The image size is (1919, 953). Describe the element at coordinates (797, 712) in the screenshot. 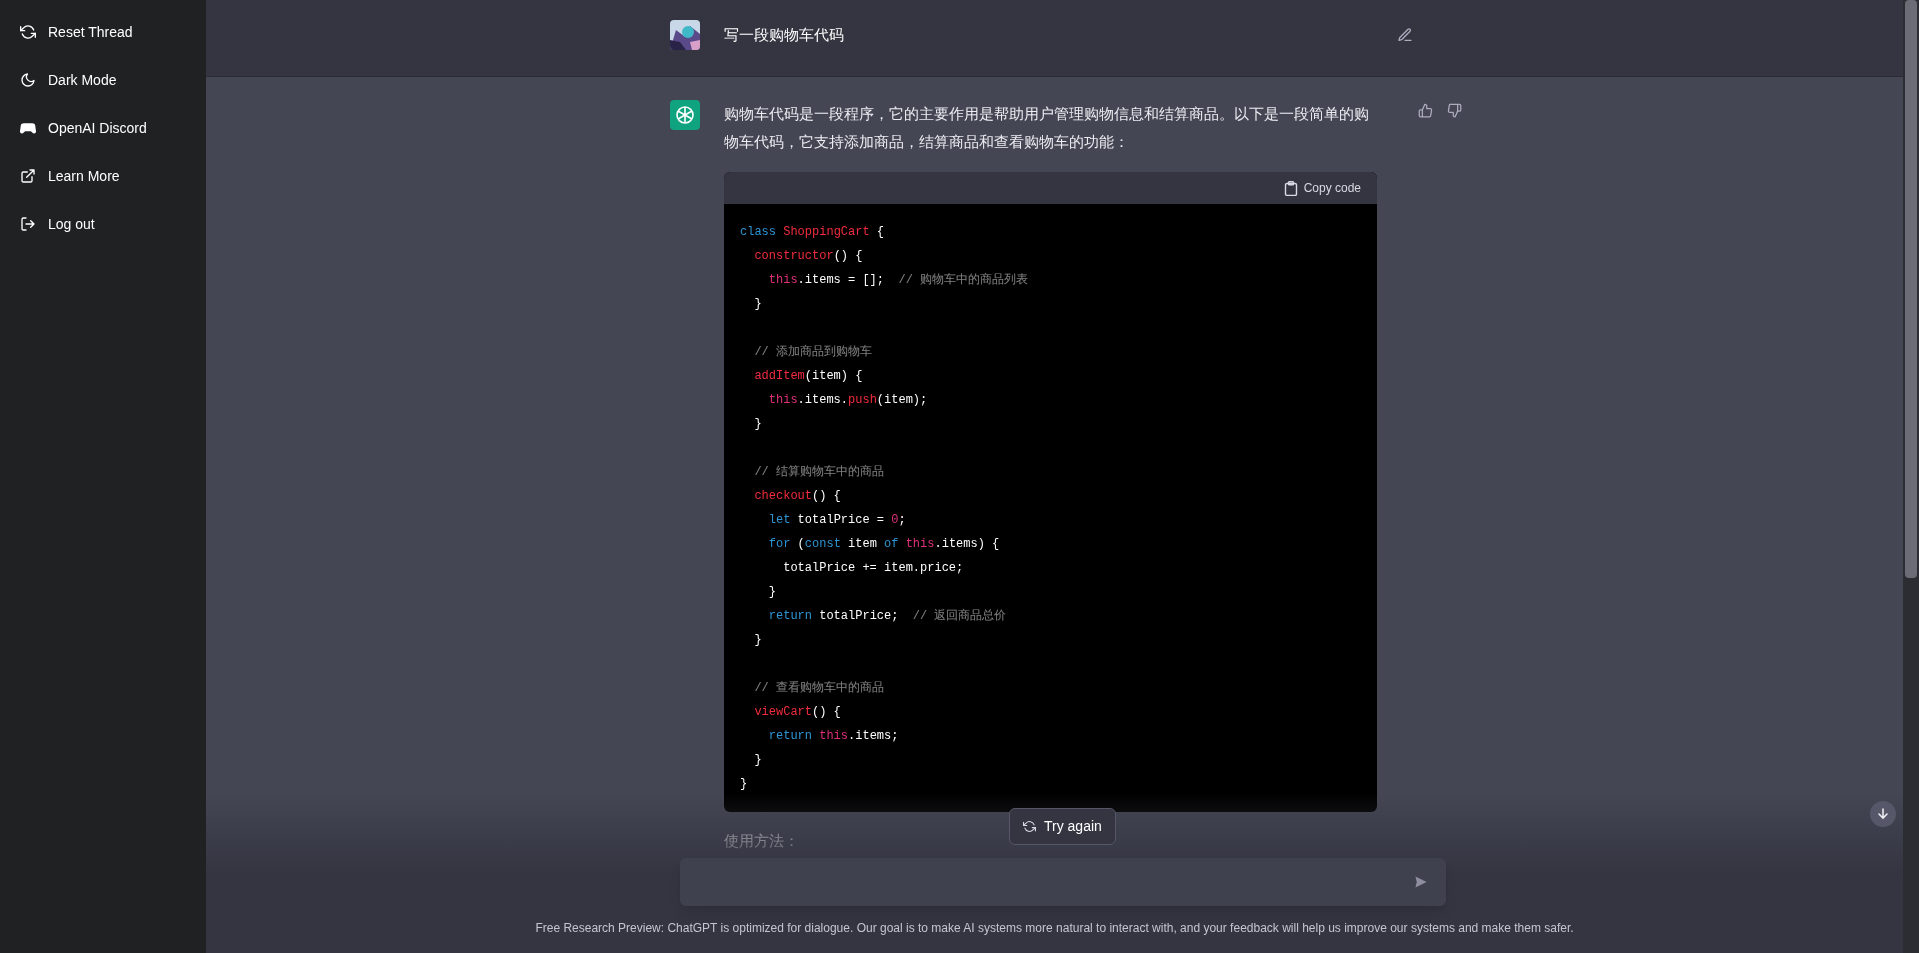

I see `code-line: viewCart() {` at that location.